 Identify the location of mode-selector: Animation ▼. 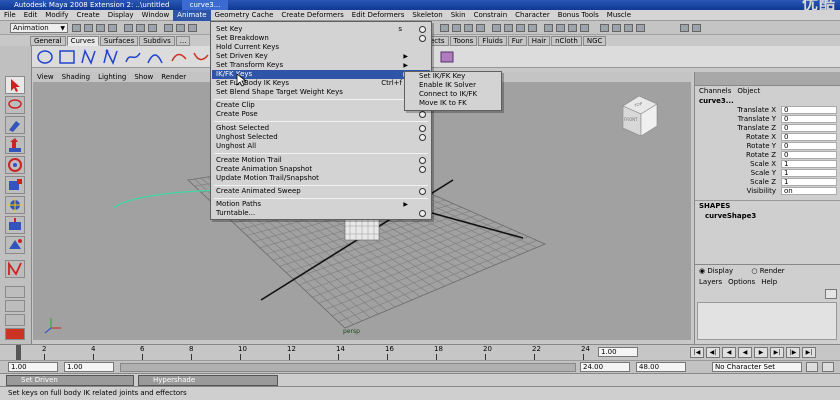
(39, 28).